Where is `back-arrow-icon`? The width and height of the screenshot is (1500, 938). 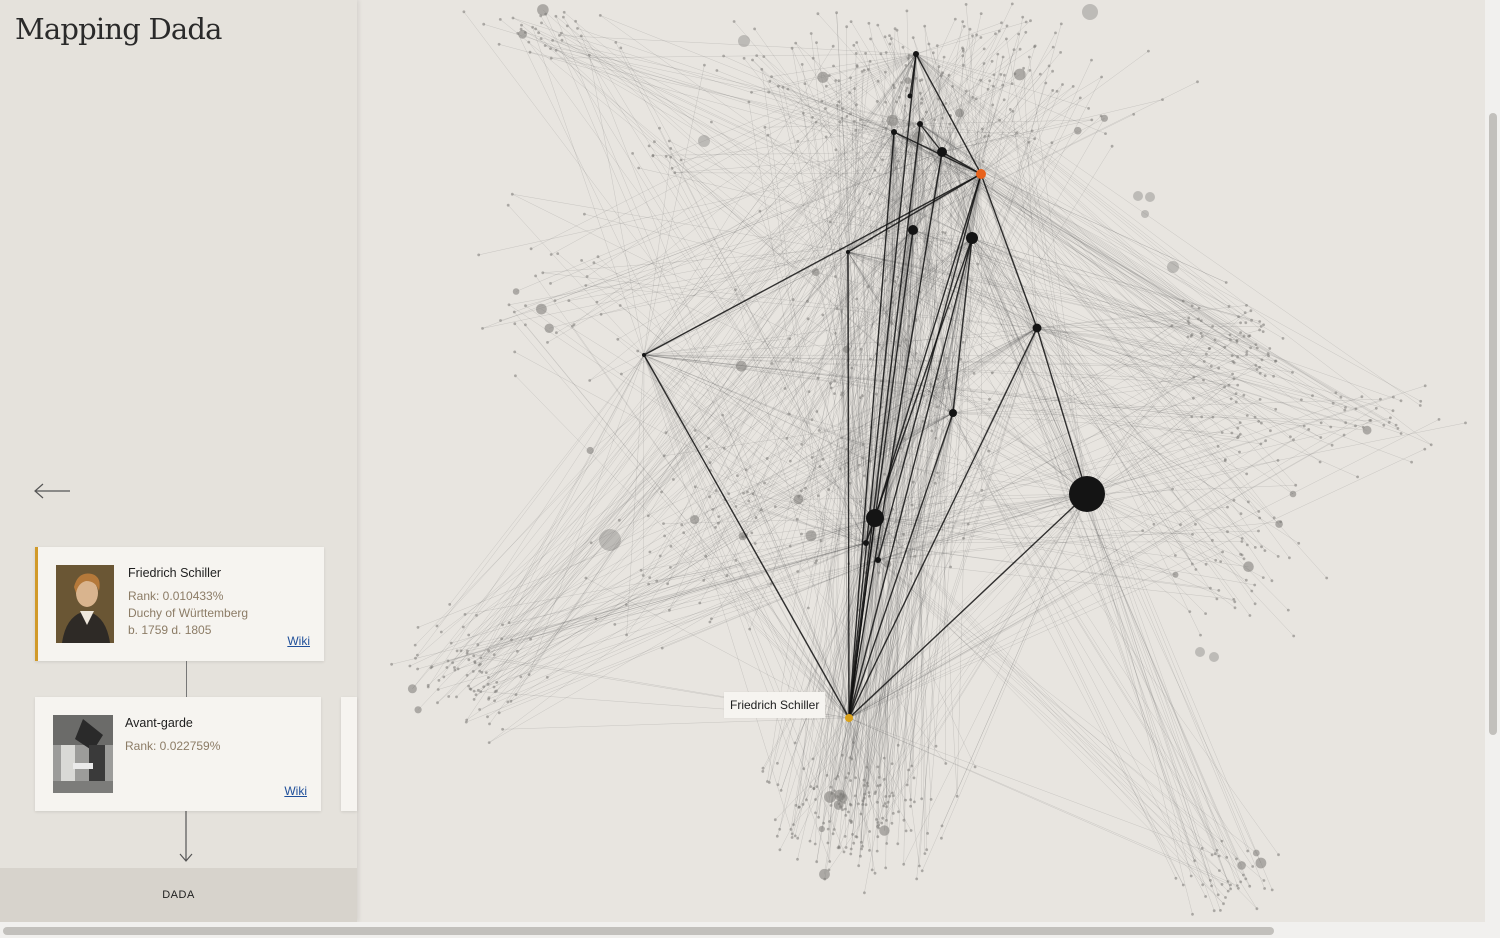
back-arrow-icon is located at coordinates (53, 491).